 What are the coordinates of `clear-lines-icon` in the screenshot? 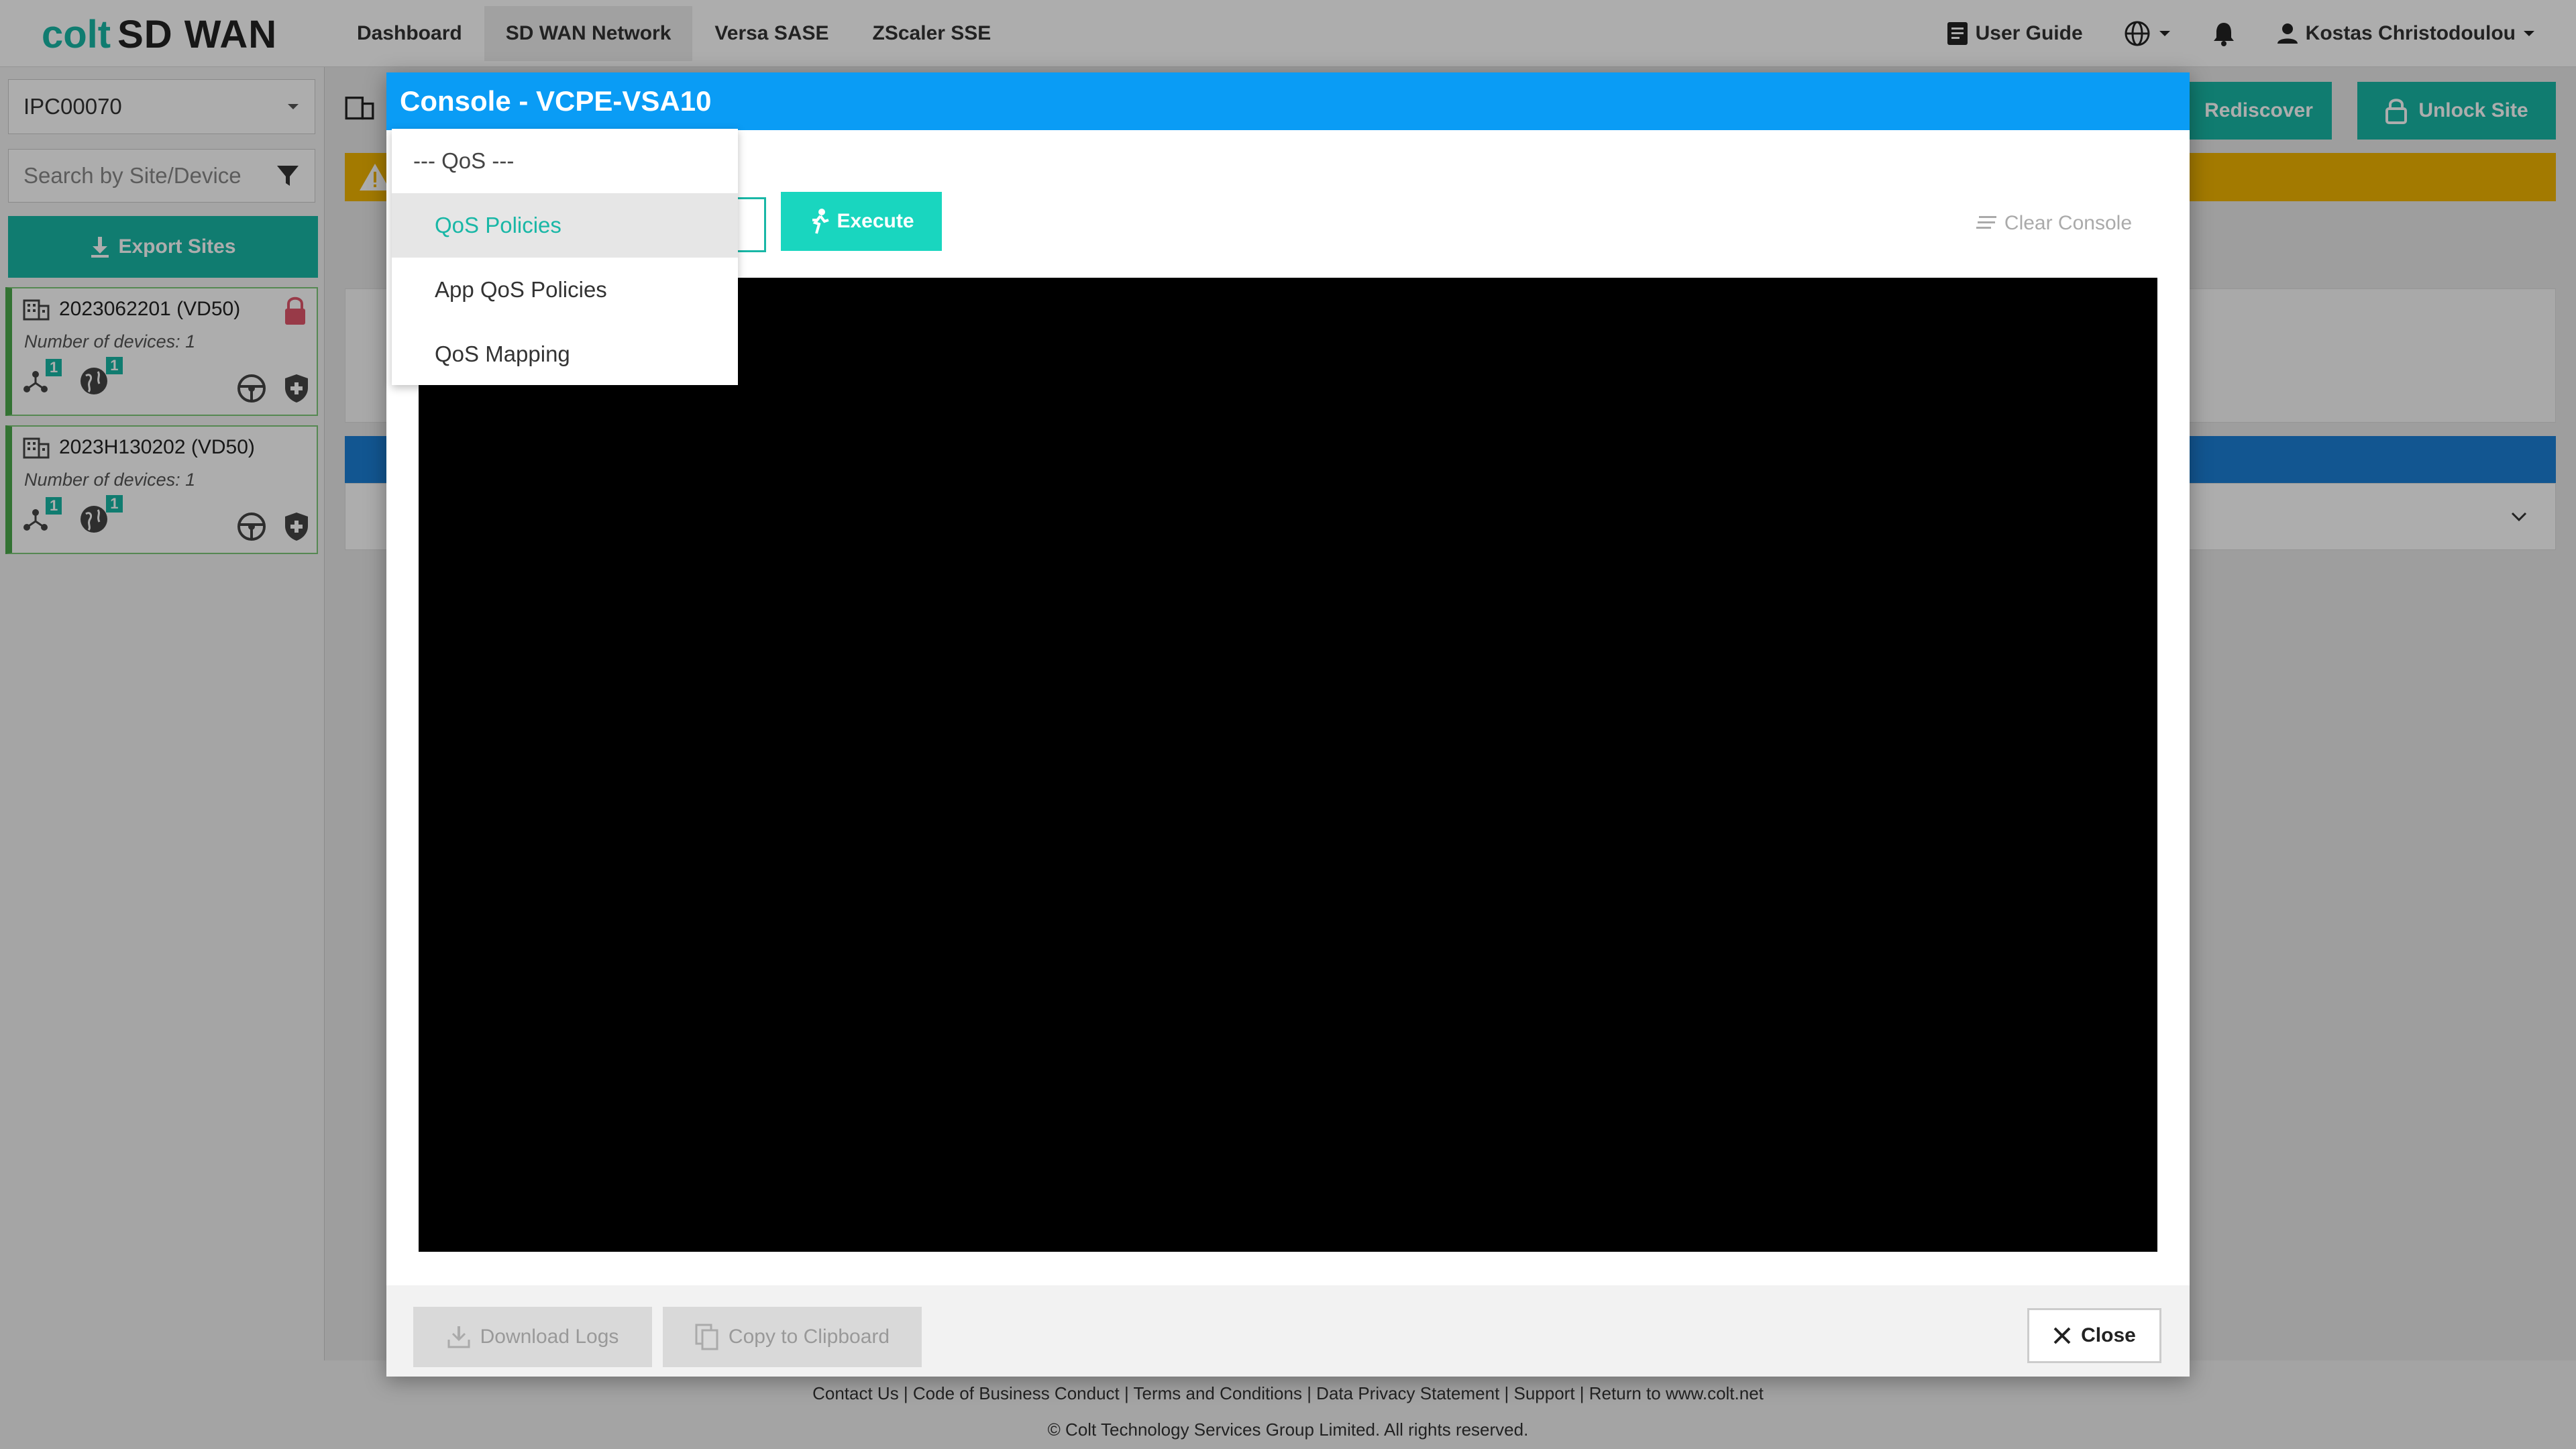 It's located at (1986, 222).